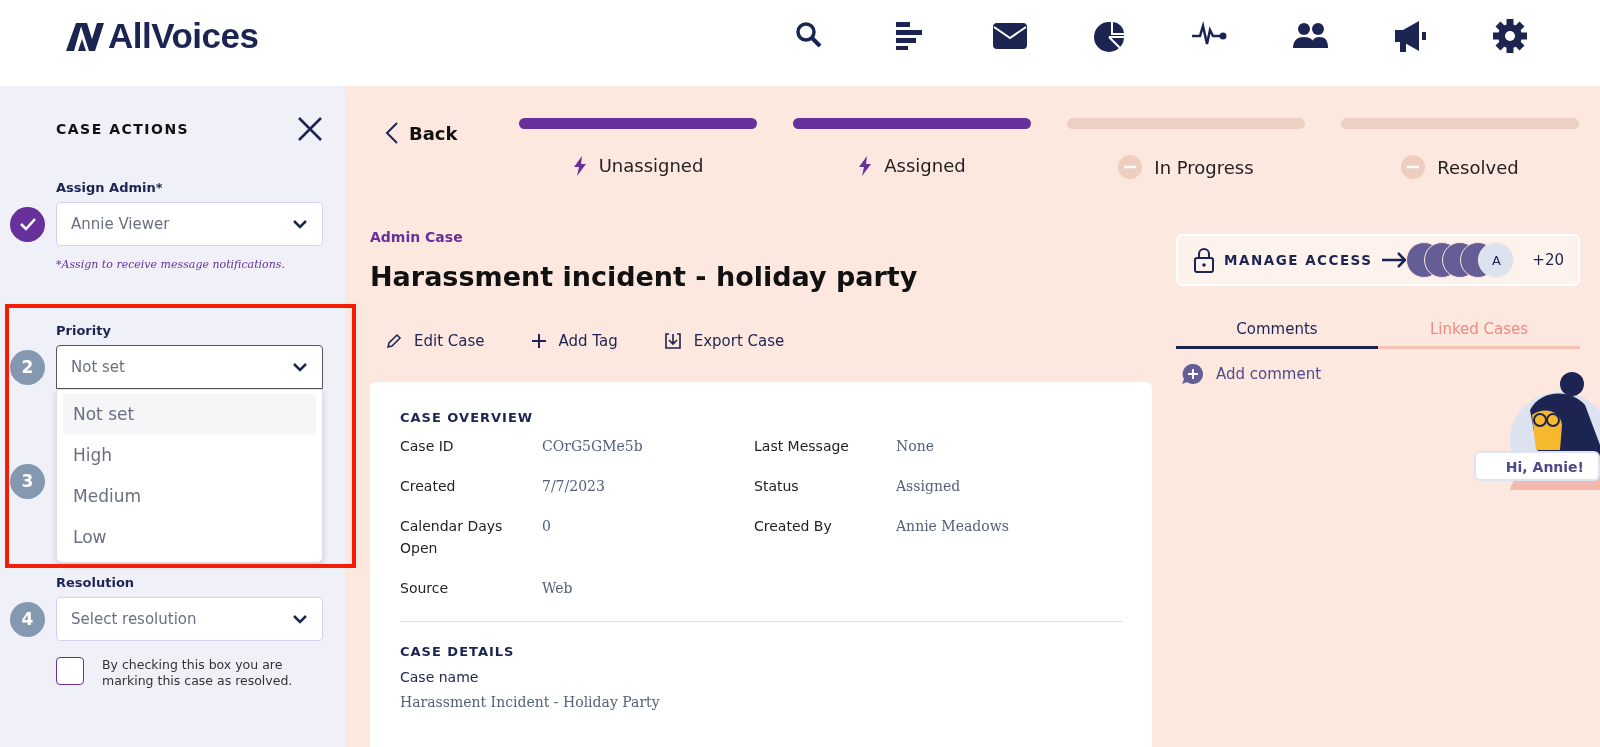 This screenshot has height=747, width=1600. Describe the element at coordinates (467, 417) in the screenshot. I see `section-heading: CASE OVERVIEW` at that location.